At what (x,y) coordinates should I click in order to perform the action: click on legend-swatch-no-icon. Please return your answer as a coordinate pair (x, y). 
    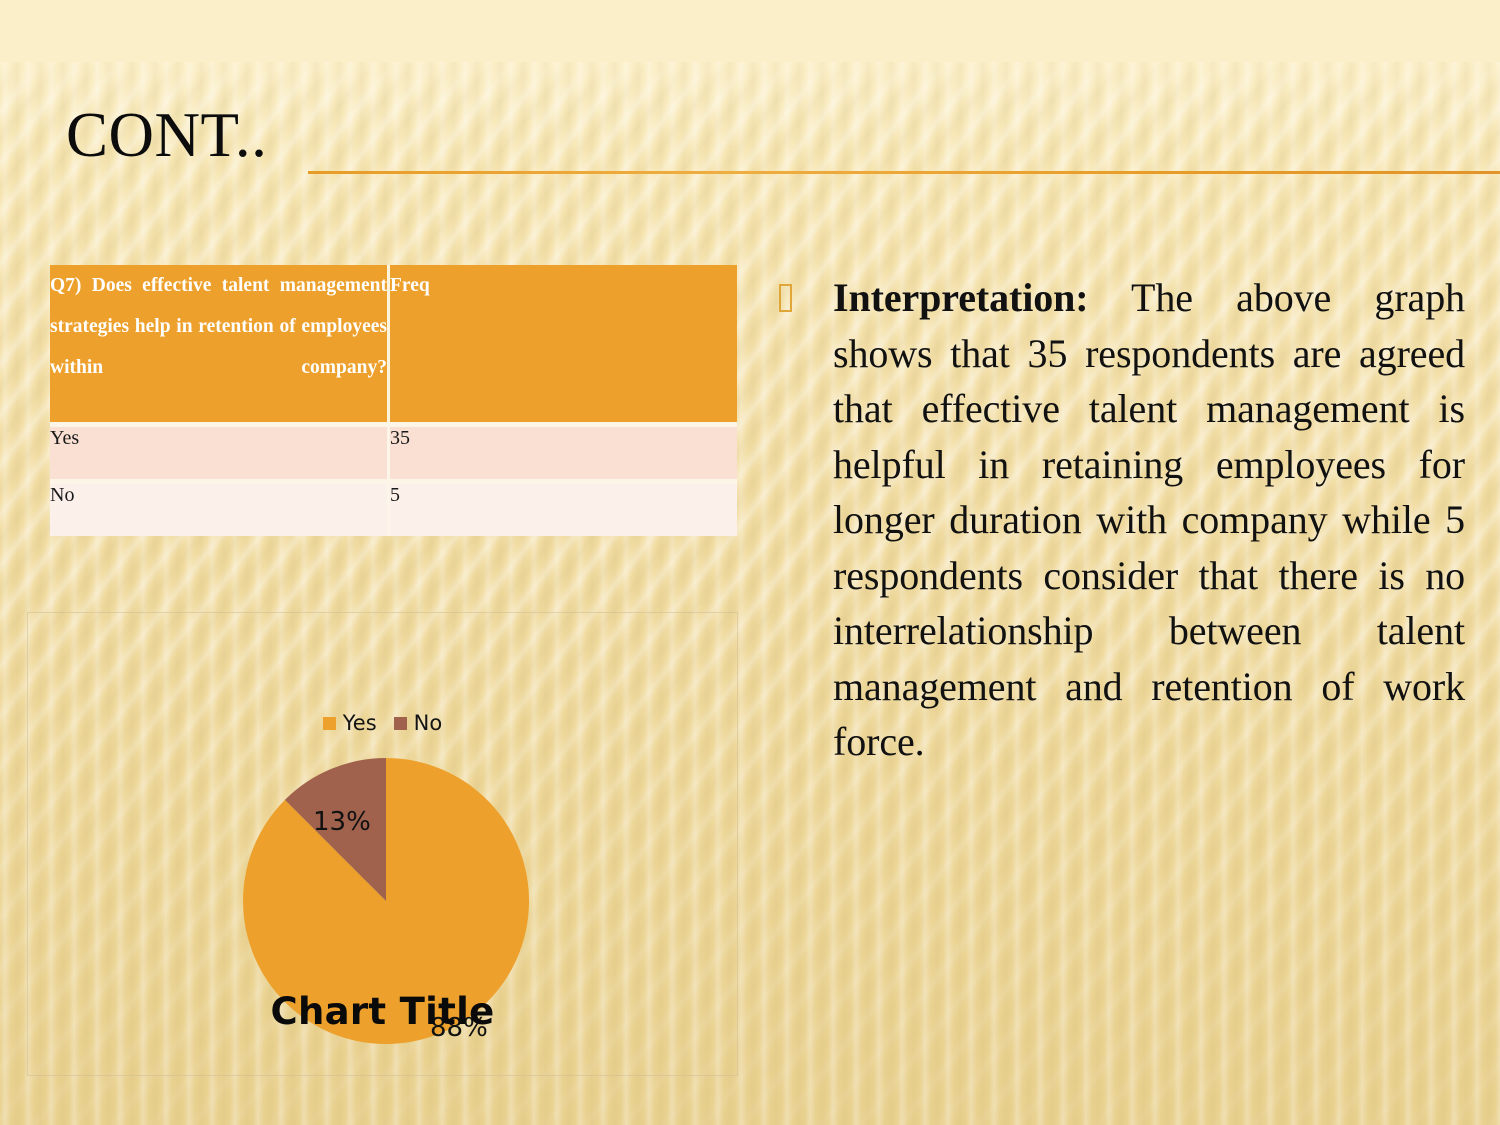
    Looking at the image, I should click on (400, 723).